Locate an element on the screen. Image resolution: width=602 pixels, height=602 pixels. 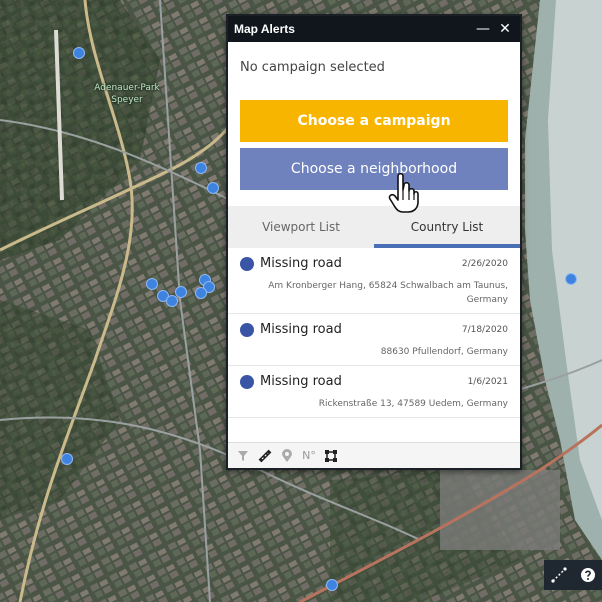
campaign-status: No campaign selected is located at coordinates (312, 67).